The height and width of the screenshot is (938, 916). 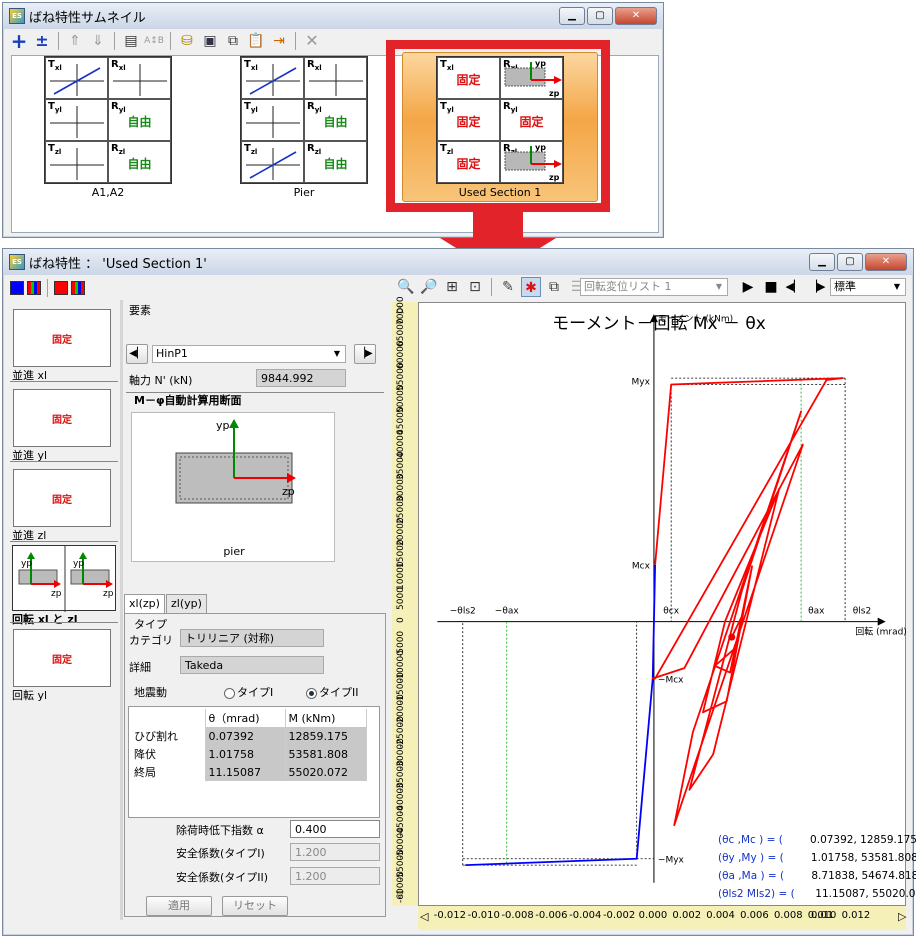 What do you see at coordinates (671, 681) in the screenshot?
I see `annotation-neg-mcx: −Mcx` at bounding box center [671, 681].